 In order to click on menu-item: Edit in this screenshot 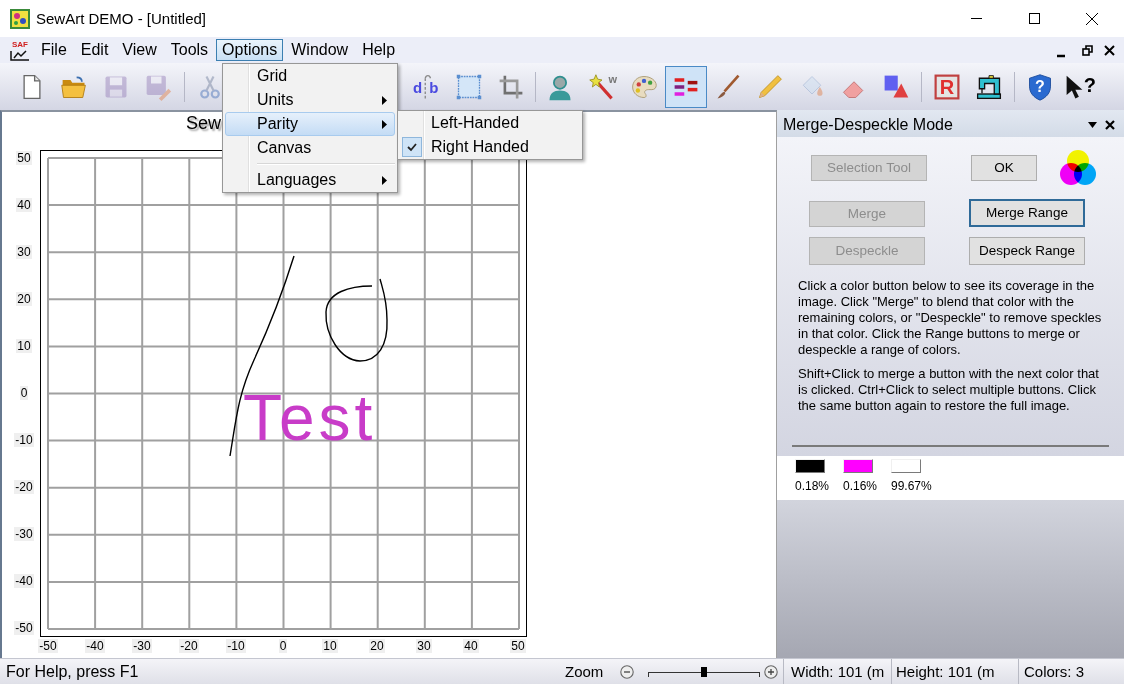, I will do `click(94, 50)`.